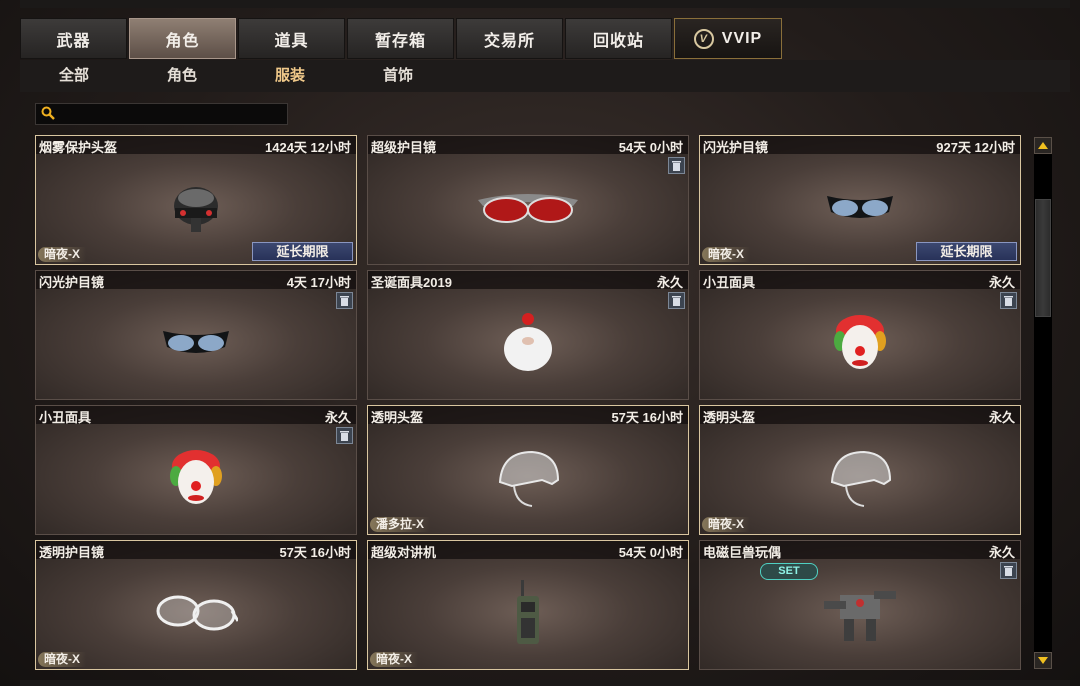  I want to click on inventory-card: 闪光护目镜 4天 17小时, so click(196, 335).